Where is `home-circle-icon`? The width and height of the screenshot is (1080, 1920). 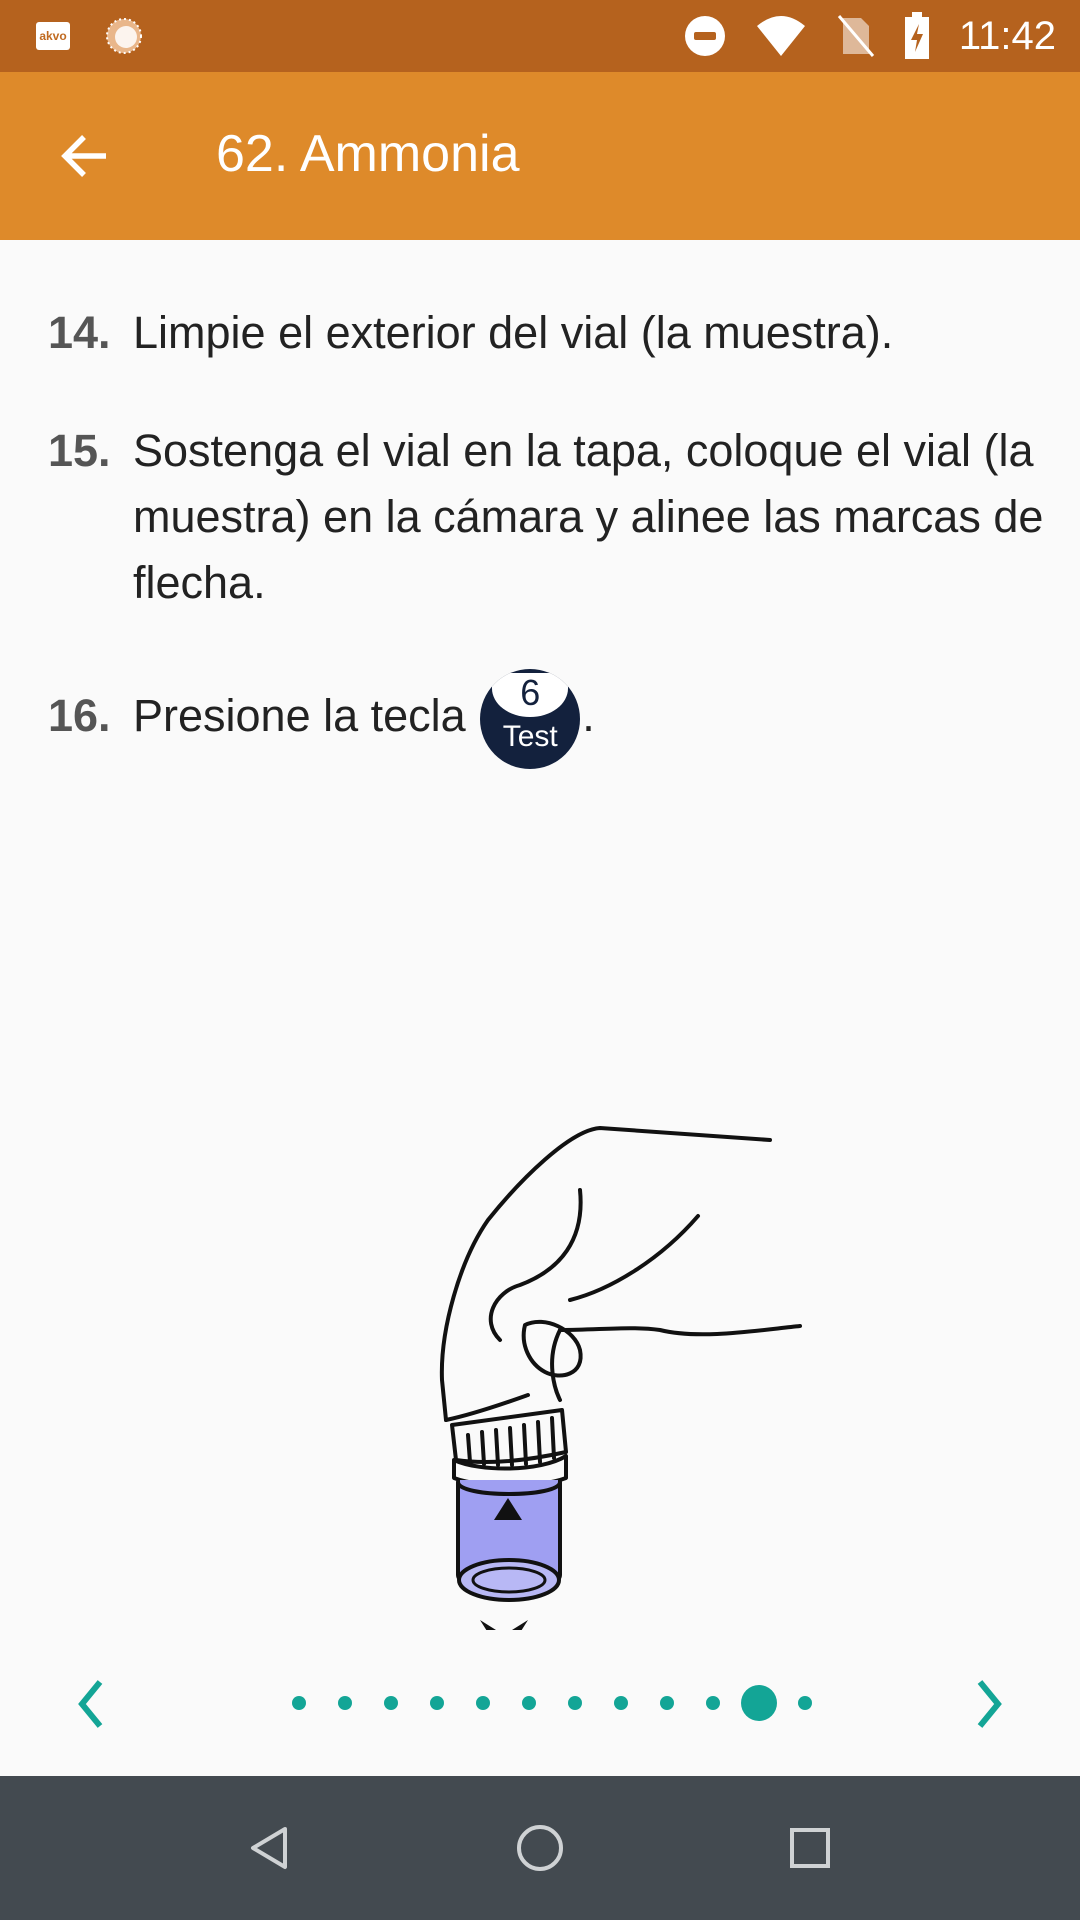 home-circle-icon is located at coordinates (540, 1848).